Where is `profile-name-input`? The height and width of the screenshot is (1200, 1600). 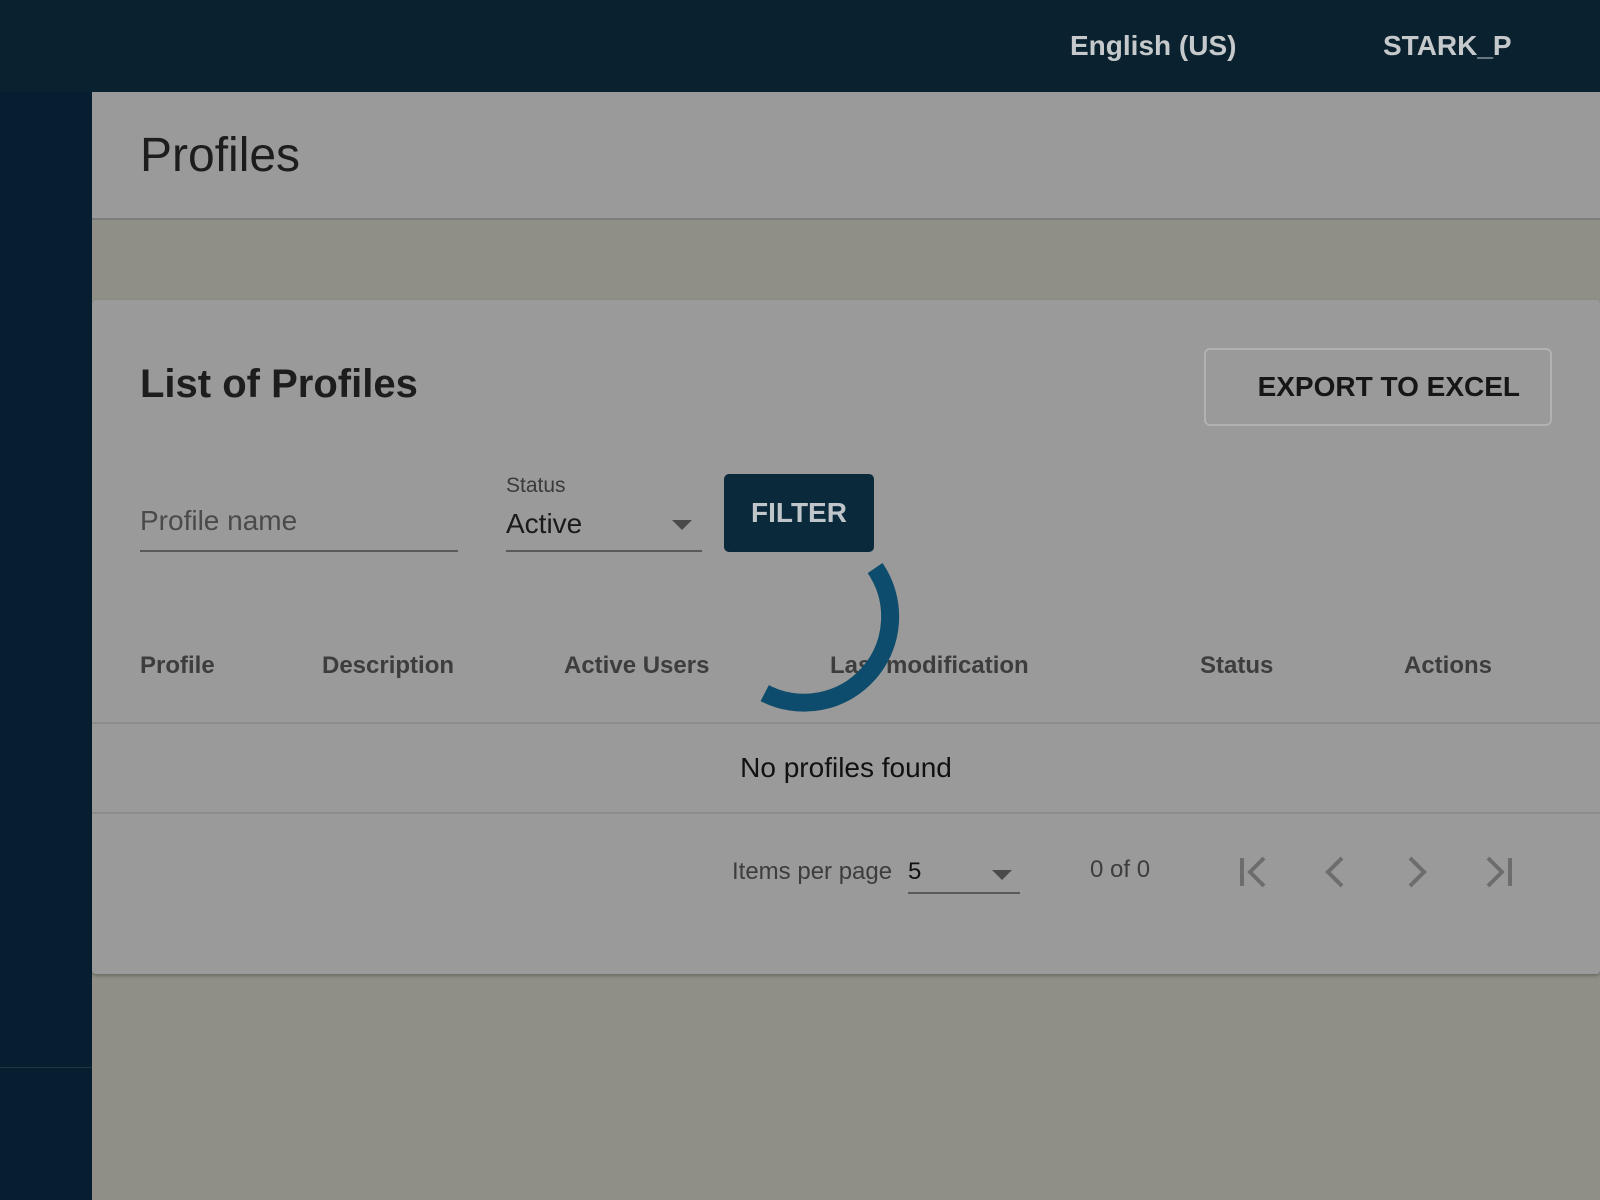
profile-name-input is located at coordinates (299, 521).